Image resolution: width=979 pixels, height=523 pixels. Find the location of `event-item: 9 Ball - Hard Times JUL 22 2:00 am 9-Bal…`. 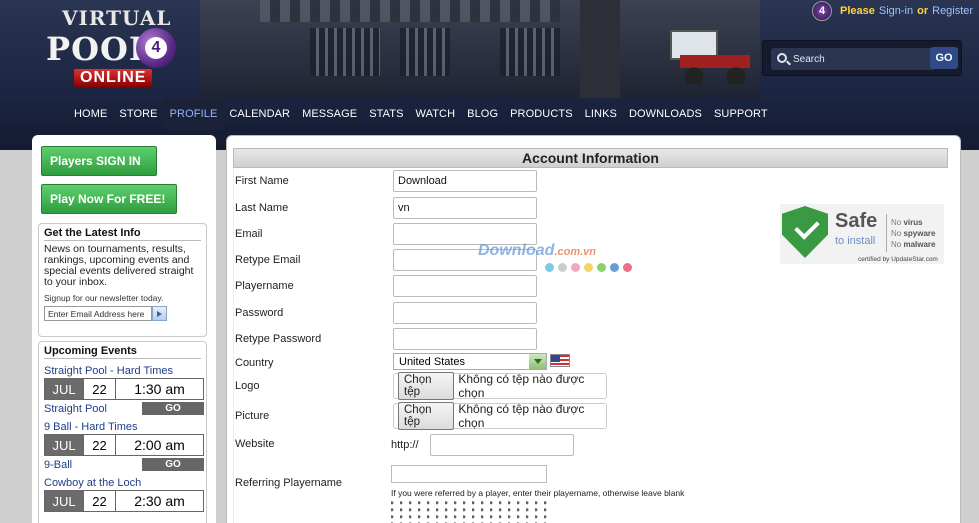

event-item: 9 Ball - Hard Times JUL 22 2:00 am 9-Bal… is located at coordinates (124, 446).